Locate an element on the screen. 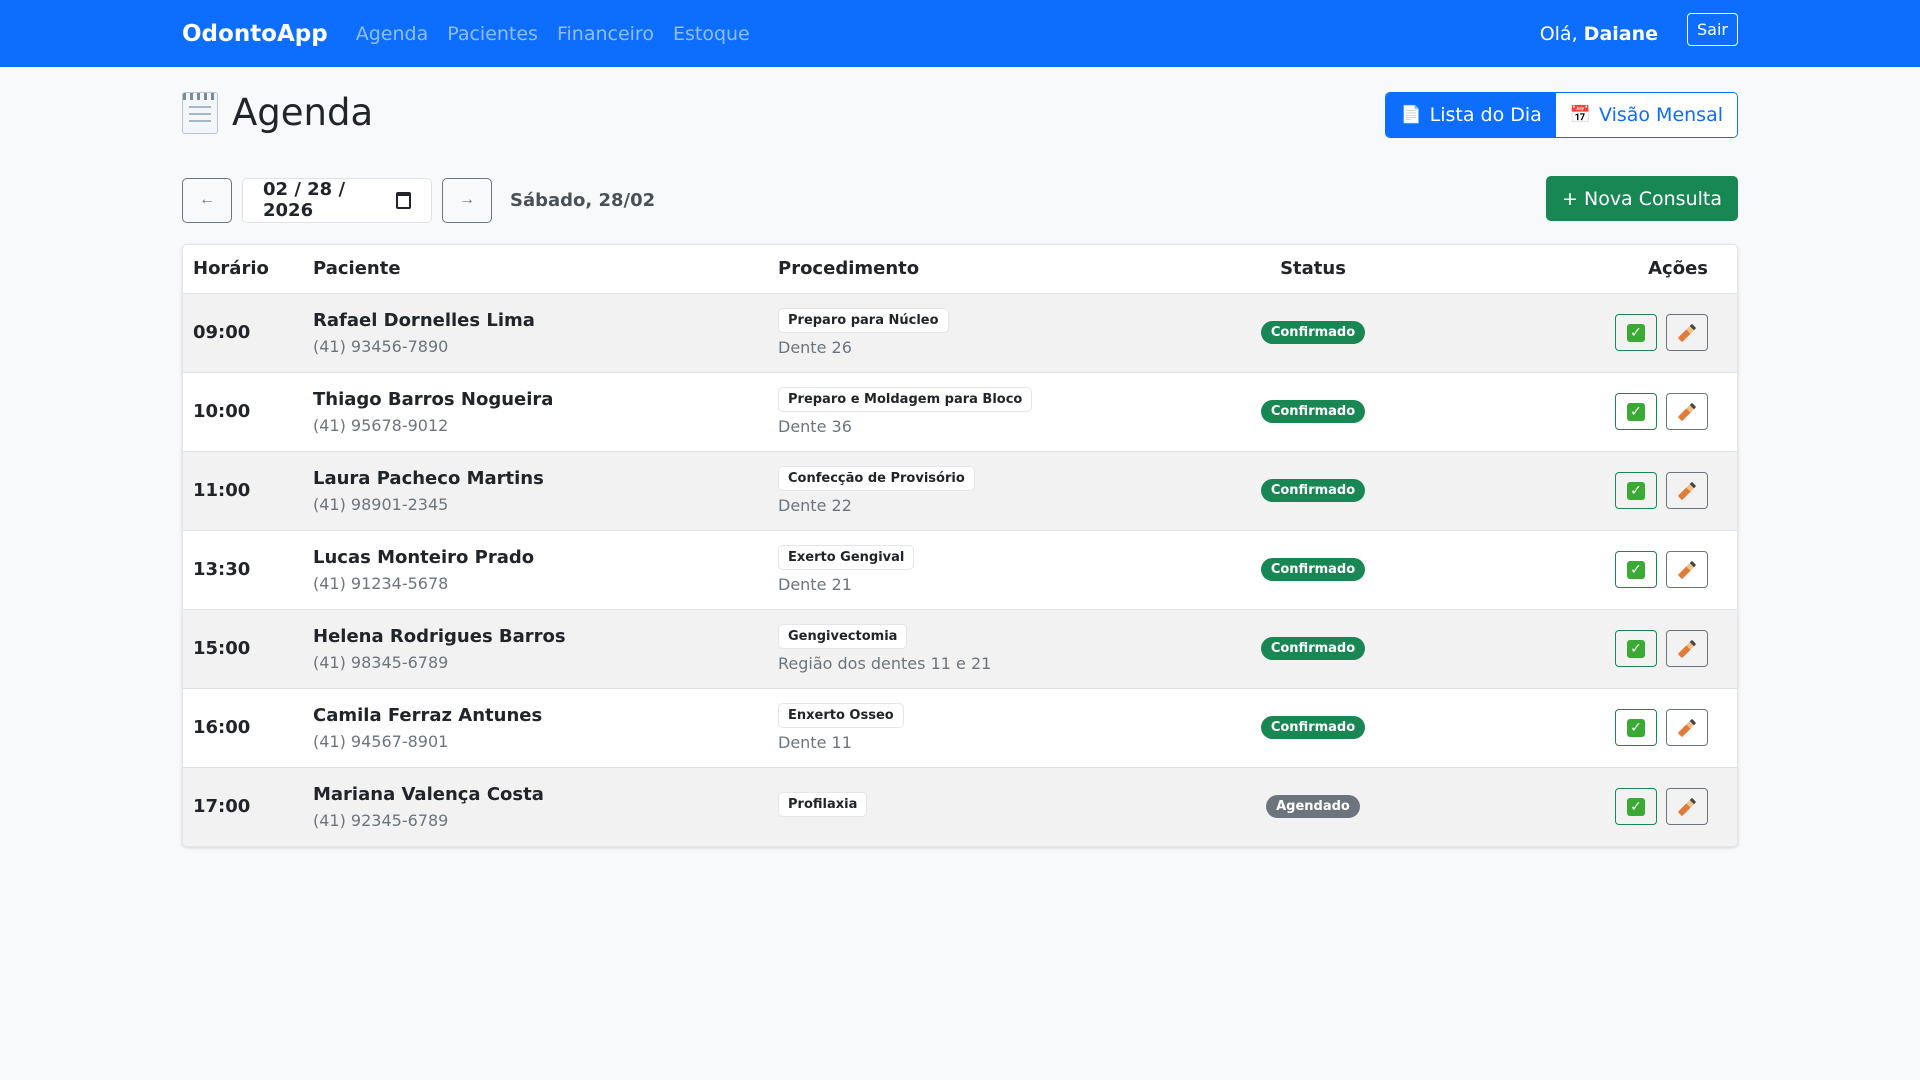 Image resolution: width=1920 pixels, height=1080 pixels. monthly-view-button: 📅 Visão Mensal is located at coordinates (1646, 115).